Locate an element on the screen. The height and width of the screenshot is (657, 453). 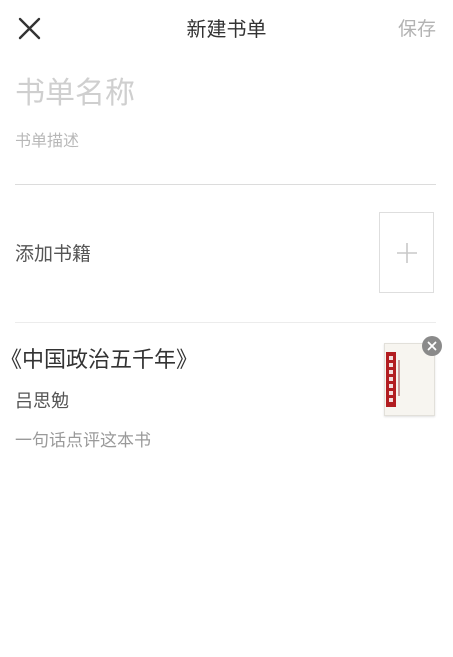
book-title: 《中国政治五千年》 is located at coordinates (99, 360).